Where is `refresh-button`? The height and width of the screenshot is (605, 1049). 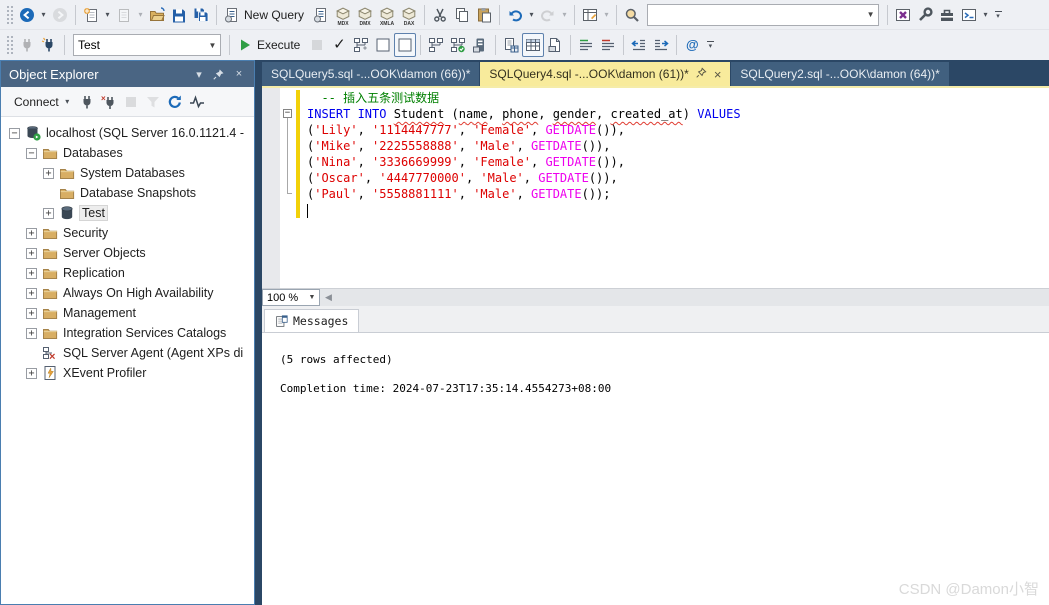
refresh-button is located at coordinates (175, 102).